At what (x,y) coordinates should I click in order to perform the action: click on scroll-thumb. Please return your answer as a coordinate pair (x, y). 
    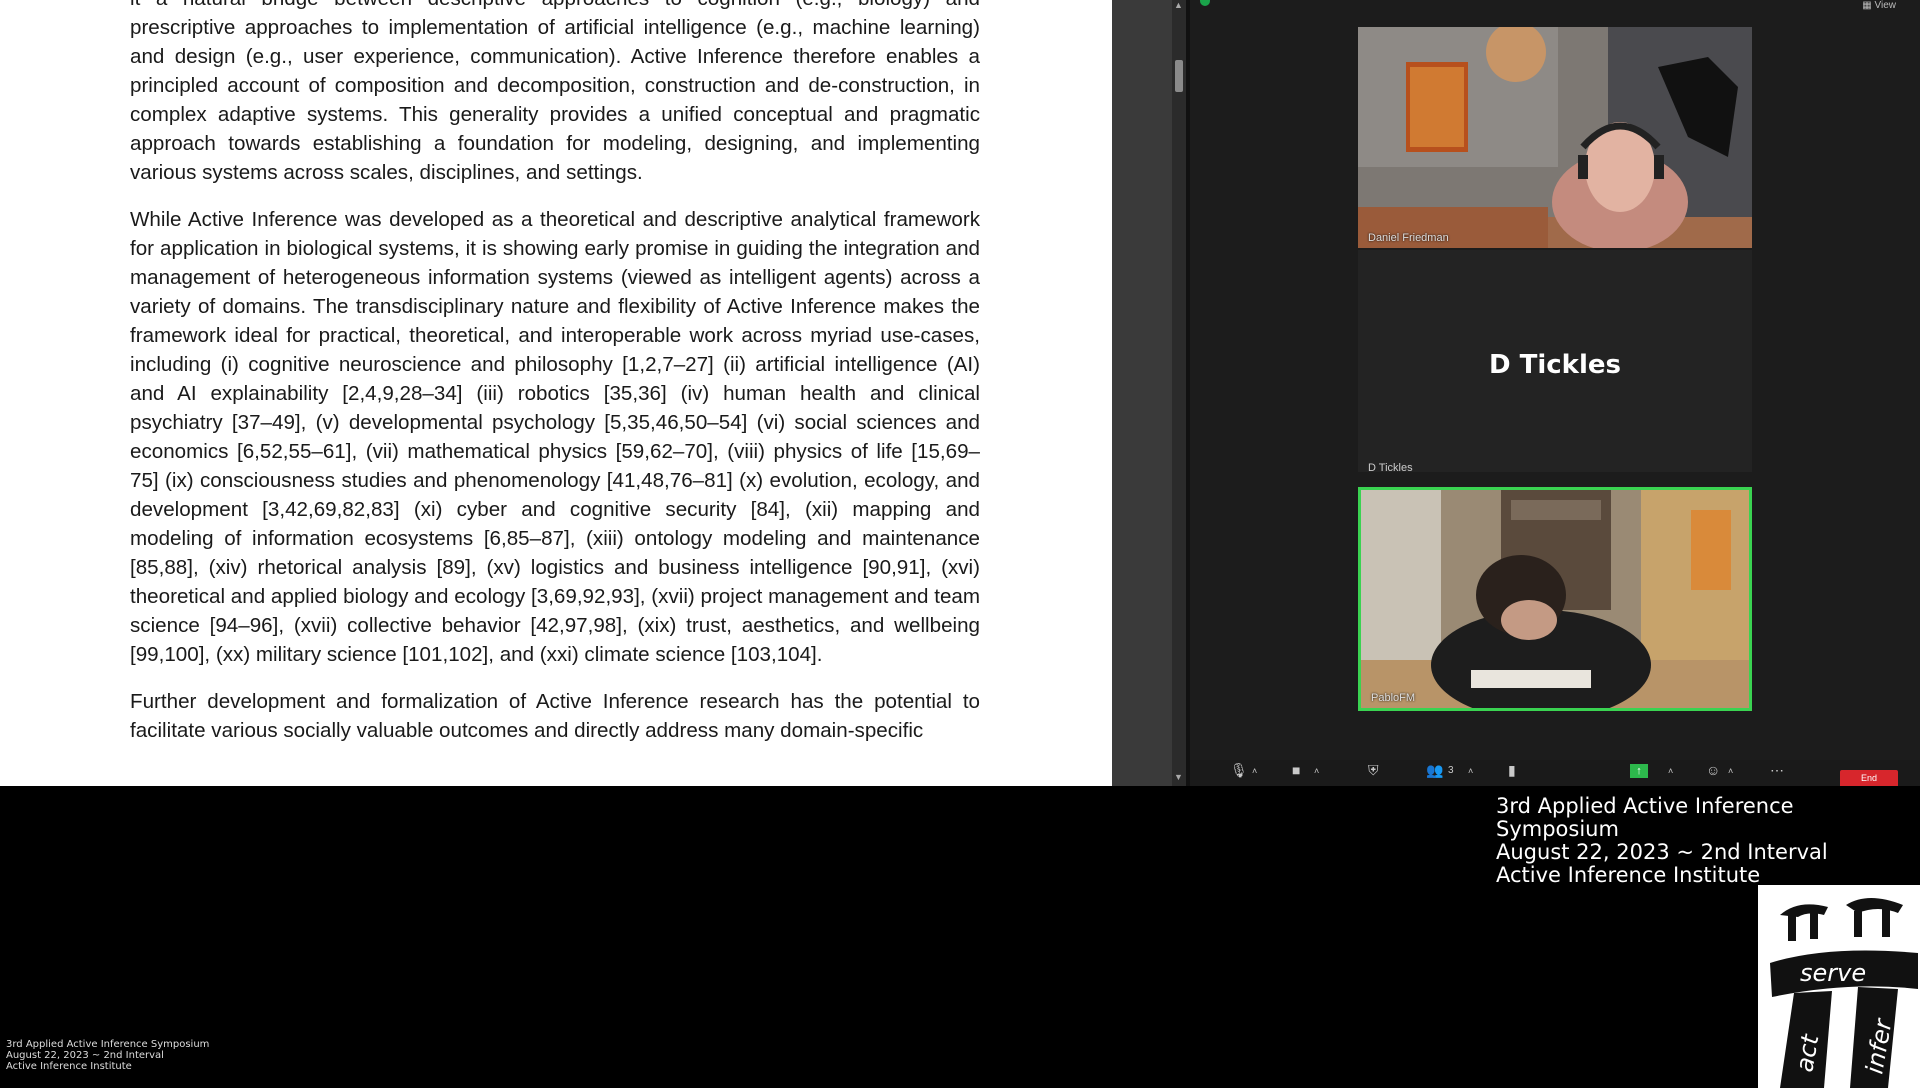
    Looking at the image, I should click on (1179, 76).